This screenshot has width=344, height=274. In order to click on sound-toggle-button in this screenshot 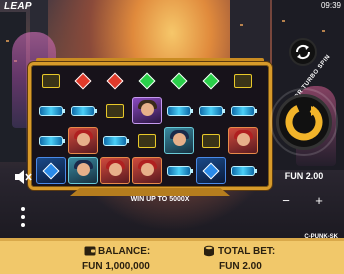, I will do `click(23, 177)`.